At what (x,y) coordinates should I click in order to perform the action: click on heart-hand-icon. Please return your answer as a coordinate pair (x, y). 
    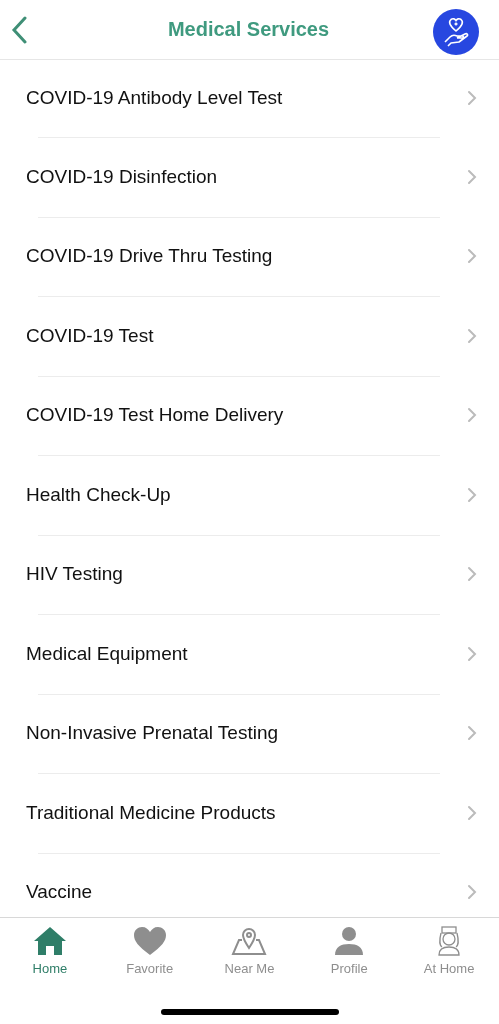
    Looking at the image, I should click on (456, 31).